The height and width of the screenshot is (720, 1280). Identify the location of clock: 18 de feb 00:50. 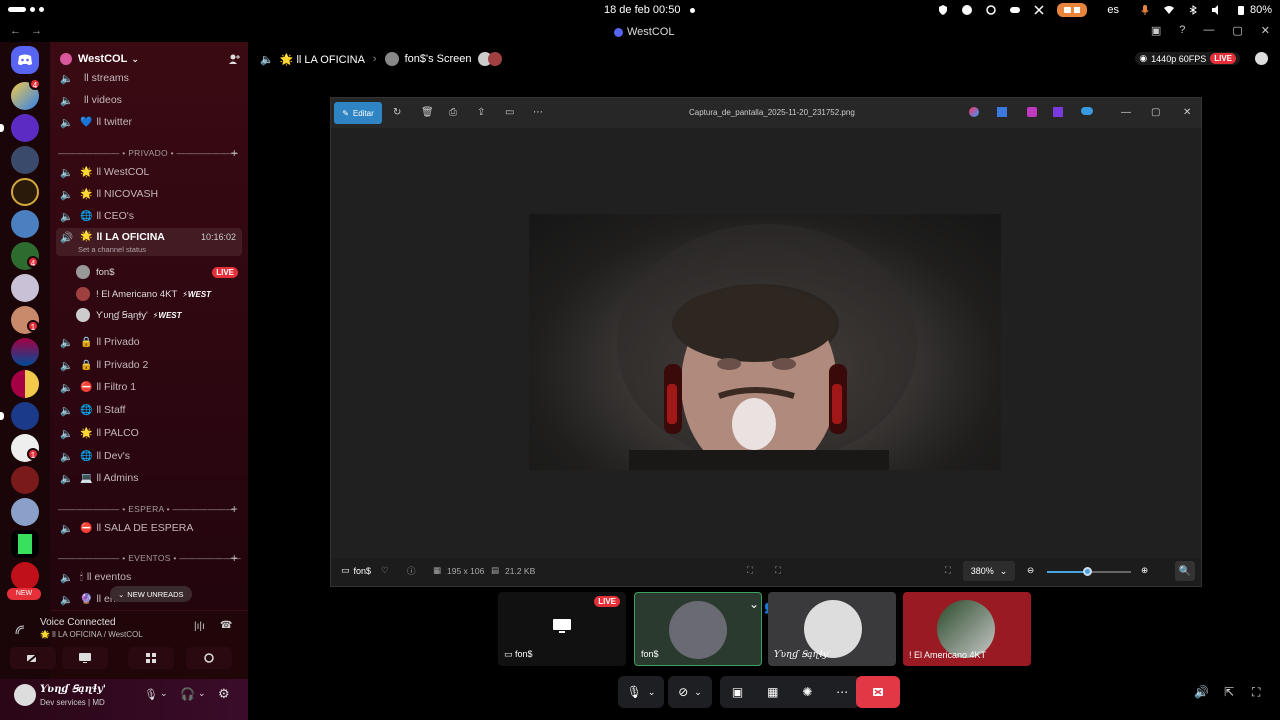
(642, 10).